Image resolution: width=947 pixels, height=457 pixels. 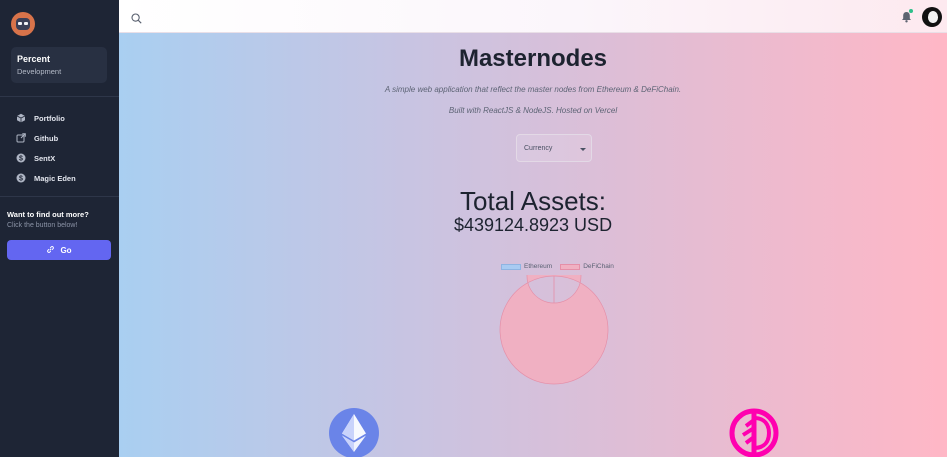 What do you see at coordinates (354, 432) in the screenshot?
I see `ethereum-logo` at bounding box center [354, 432].